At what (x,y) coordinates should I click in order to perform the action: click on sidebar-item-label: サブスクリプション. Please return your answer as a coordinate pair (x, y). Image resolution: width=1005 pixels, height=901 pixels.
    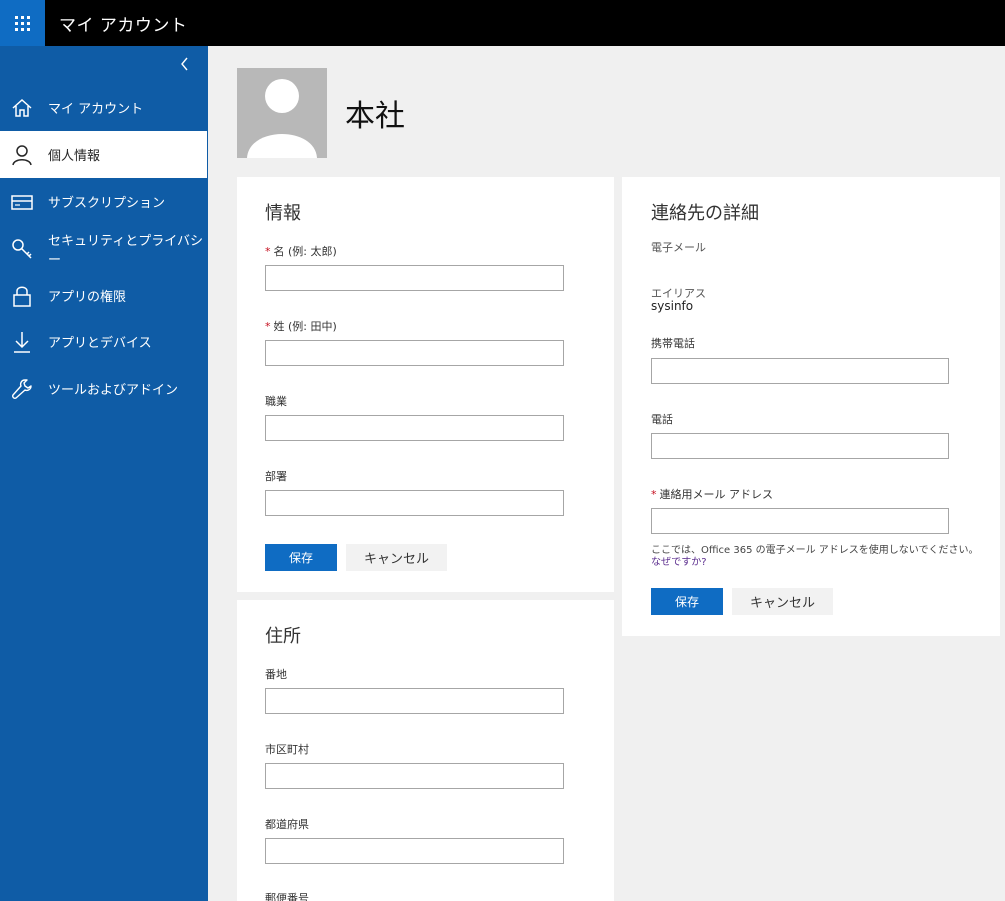
    Looking at the image, I should click on (107, 203).